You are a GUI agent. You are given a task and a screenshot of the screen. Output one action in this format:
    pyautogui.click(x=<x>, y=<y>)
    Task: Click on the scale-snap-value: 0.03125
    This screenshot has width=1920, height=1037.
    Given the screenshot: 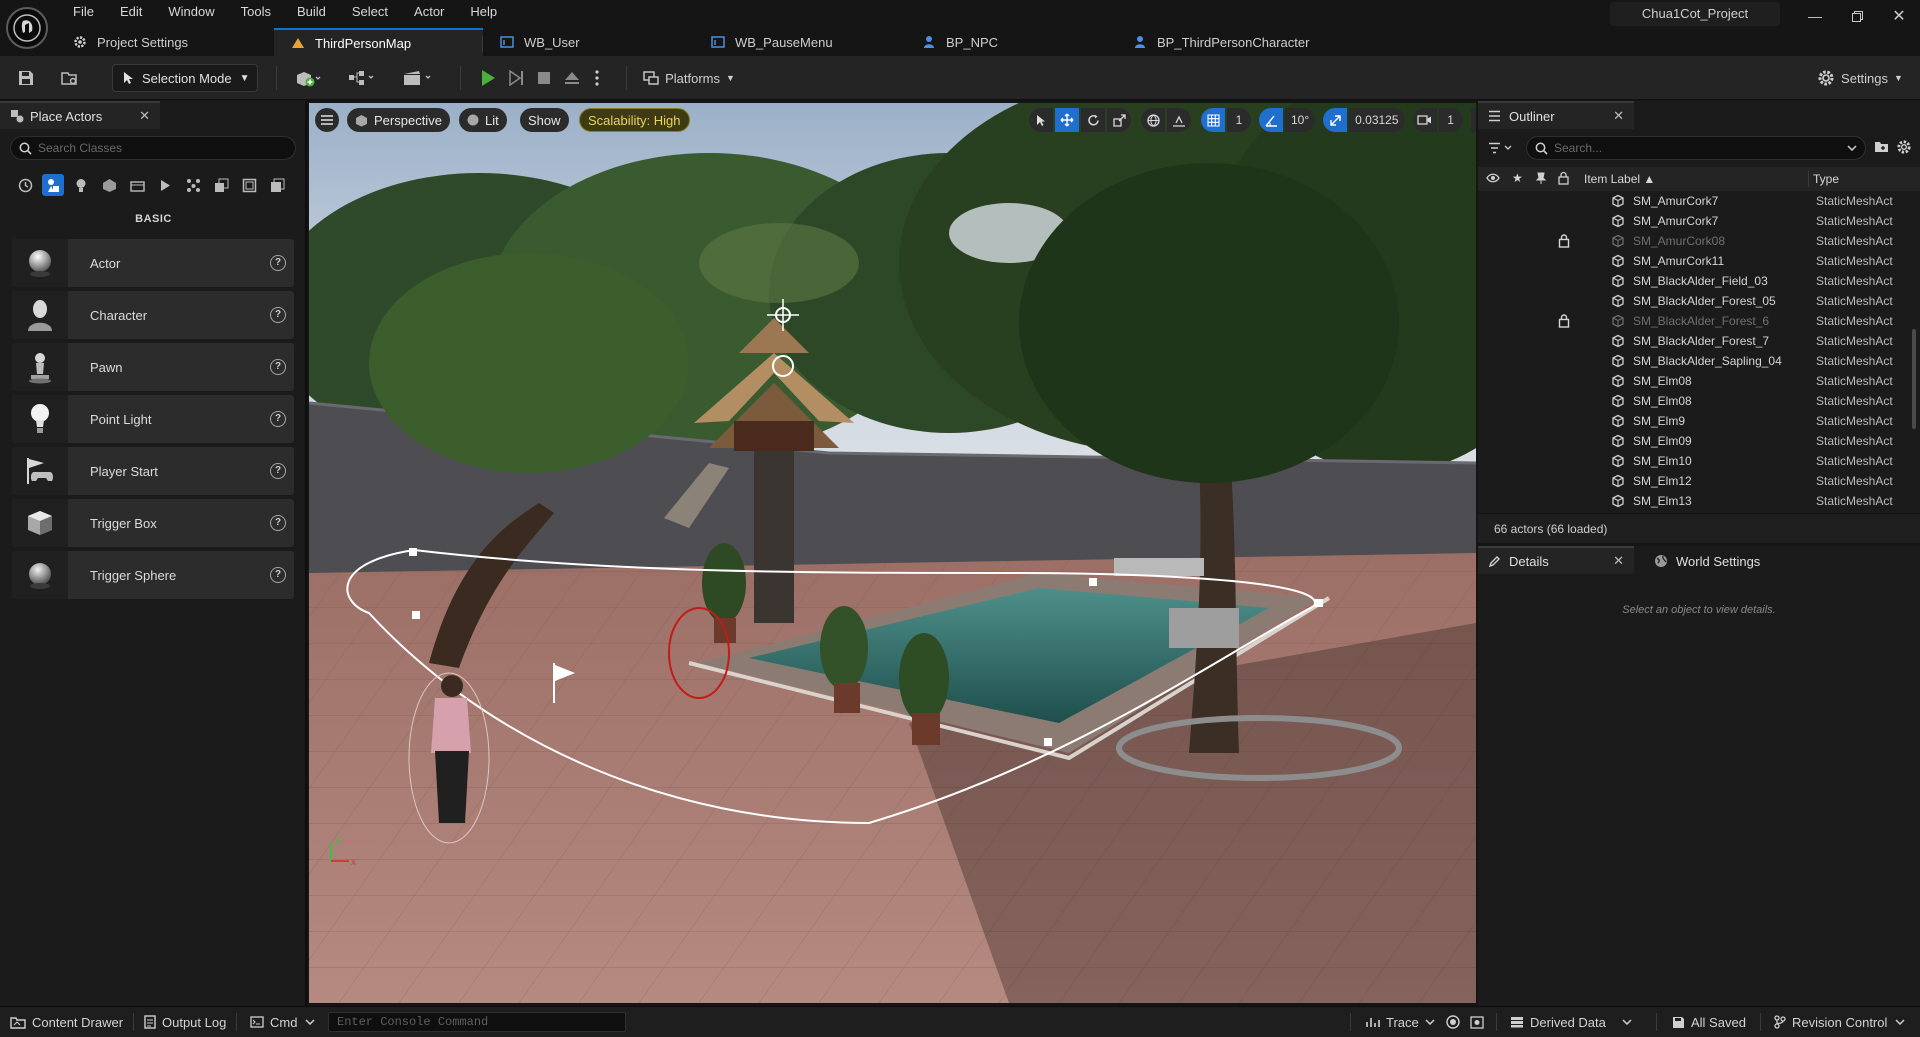 What is the action you would take?
    pyautogui.click(x=1377, y=120)
    